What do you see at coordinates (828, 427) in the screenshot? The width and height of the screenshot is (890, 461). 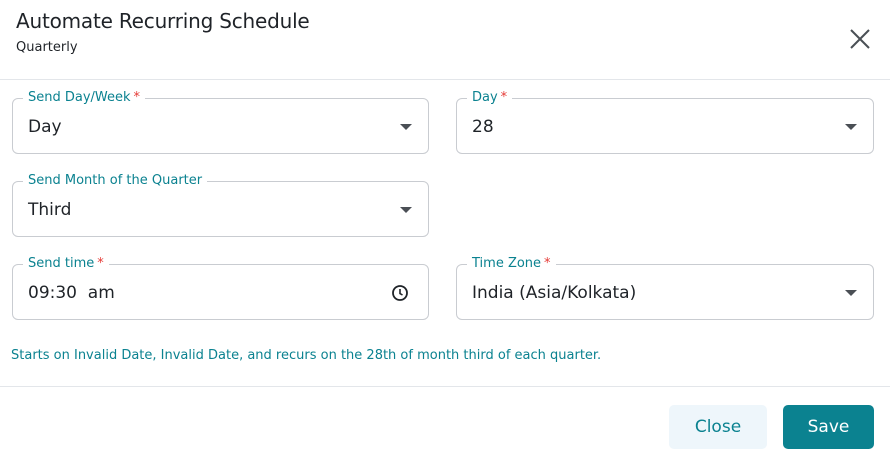 I see `save-button: Save` at bounding box center [828, 427].